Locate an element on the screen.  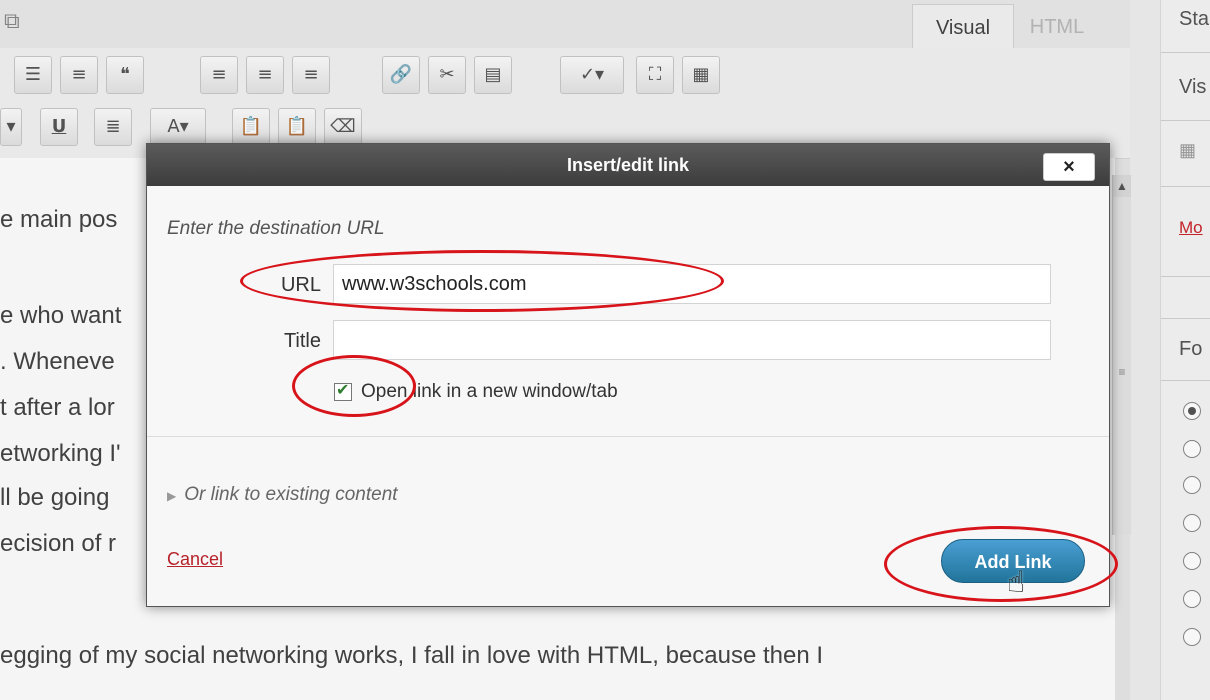
annotation-oval-url is located at coordinates (482, 281).